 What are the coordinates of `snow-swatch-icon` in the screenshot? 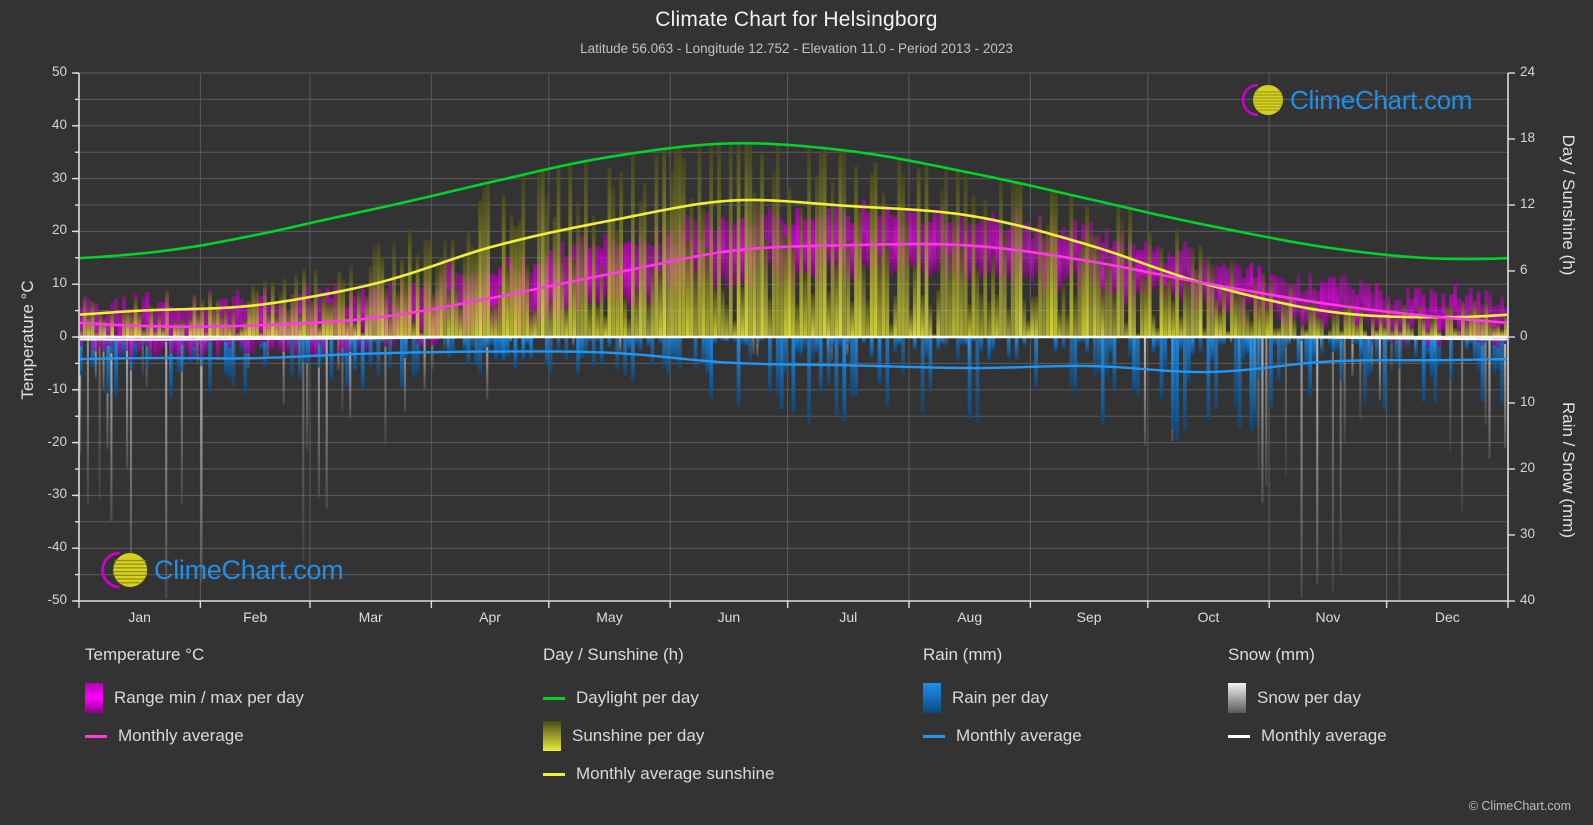 It's located at (1237, 698).